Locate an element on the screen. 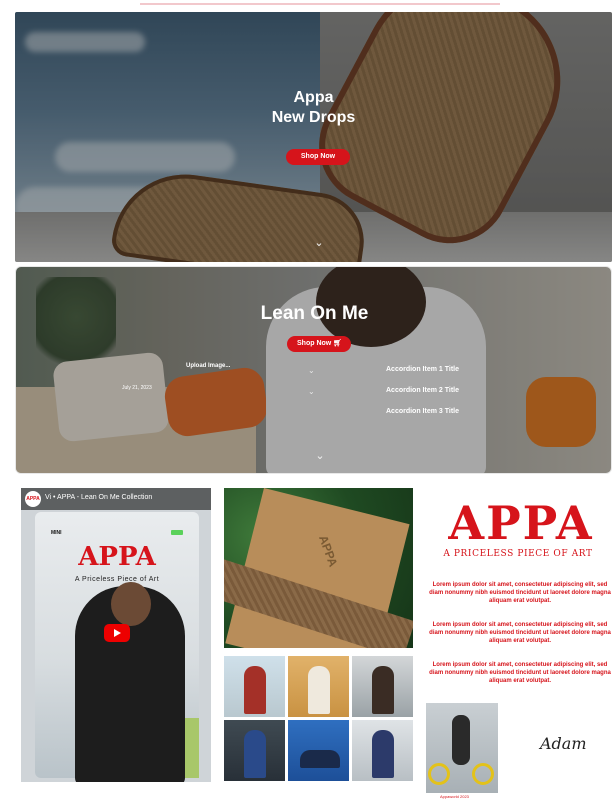 This screenshot has height=802, width=612. model-head is located at coordinates (131, 604).